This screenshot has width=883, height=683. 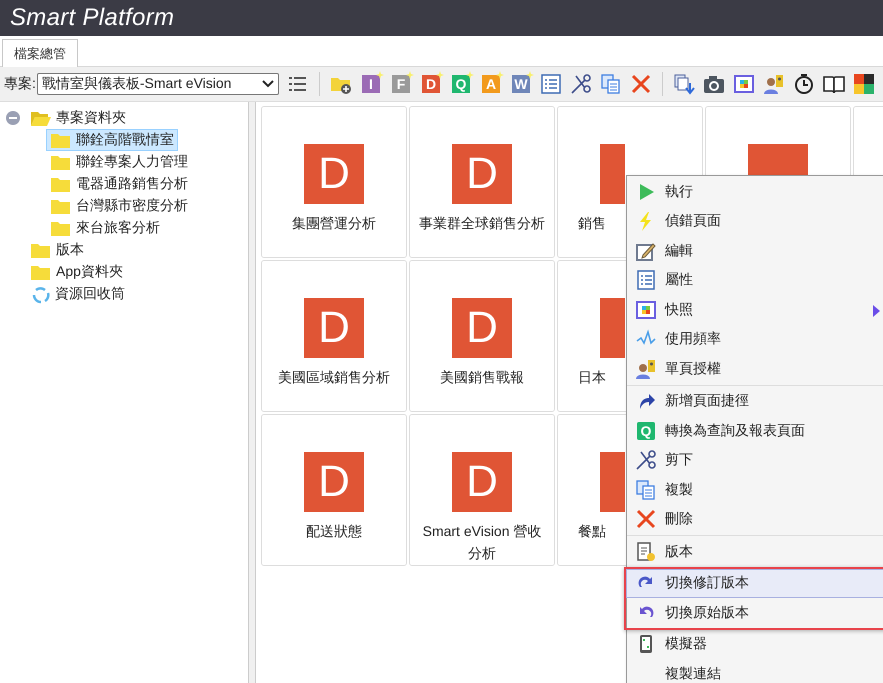 I want to click on query-icon: Q, so click(x=646, y=431).